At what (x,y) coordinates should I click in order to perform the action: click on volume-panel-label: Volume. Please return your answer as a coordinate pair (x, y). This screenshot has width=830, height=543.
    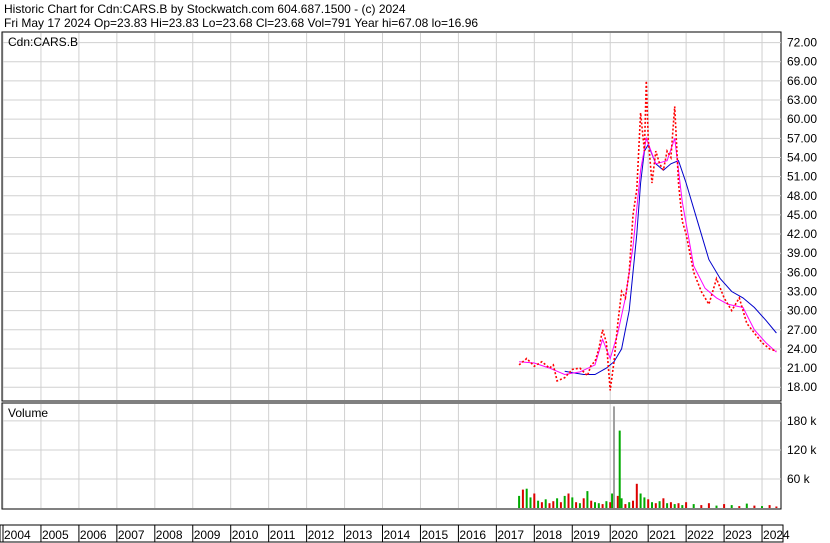
    Looking at the image, I should click on (28, 413).